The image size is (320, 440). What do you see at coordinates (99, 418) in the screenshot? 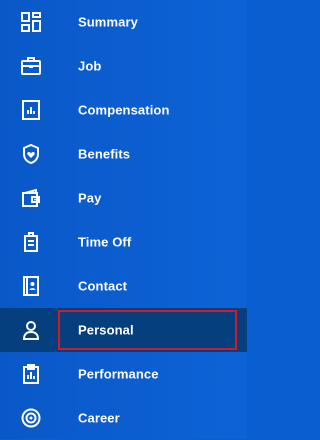
I see `nav-label-career: Career` at bounding box center [99, 418].